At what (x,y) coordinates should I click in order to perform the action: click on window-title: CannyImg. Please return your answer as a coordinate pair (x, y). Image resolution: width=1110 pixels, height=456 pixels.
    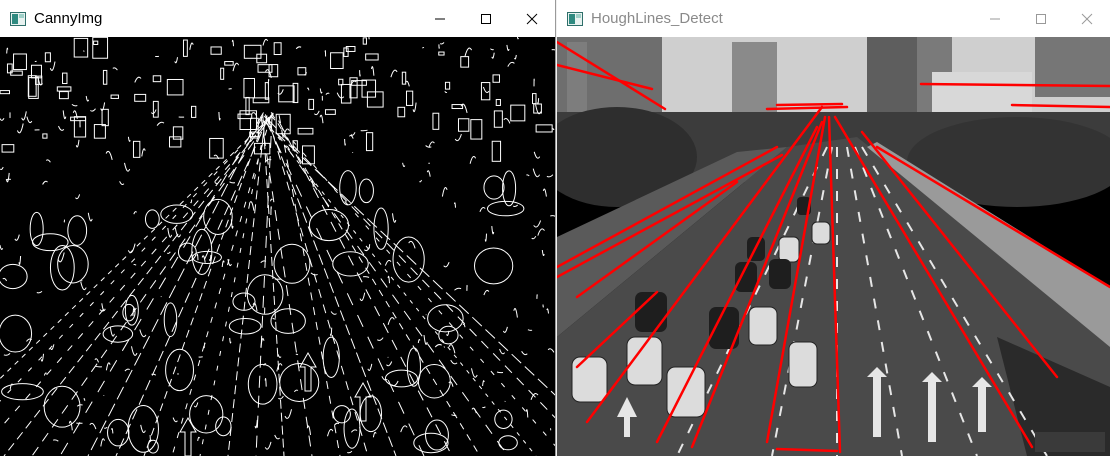
    Looking at the image, I should click on (68, 18).